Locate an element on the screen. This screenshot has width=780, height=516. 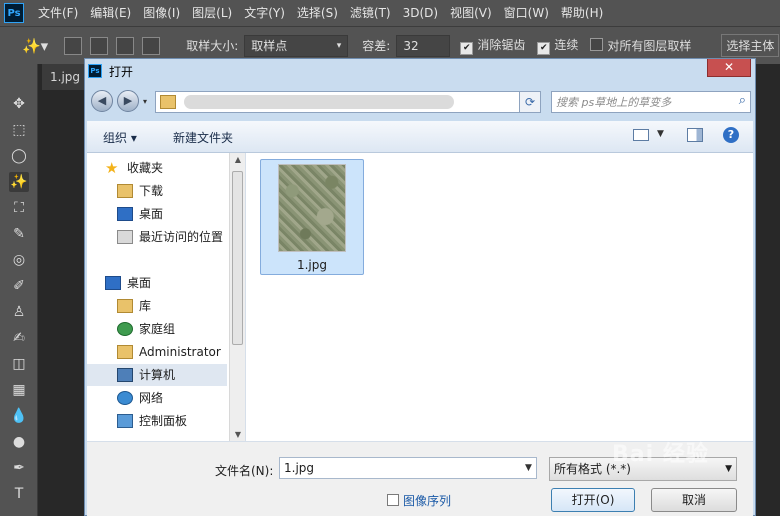
filename-label: 文件名(N): is located at coordinates (244, 471).